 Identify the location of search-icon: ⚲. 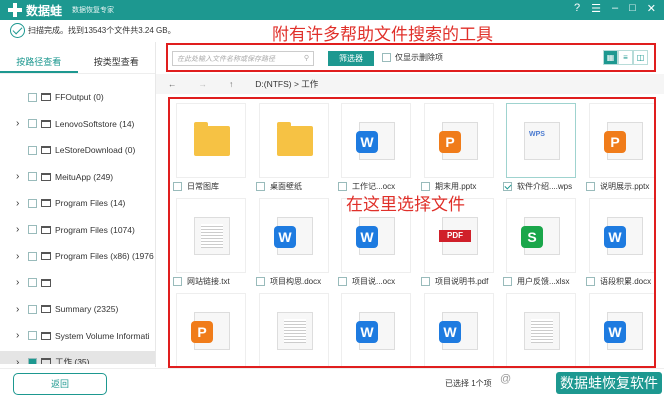
(306, 58).